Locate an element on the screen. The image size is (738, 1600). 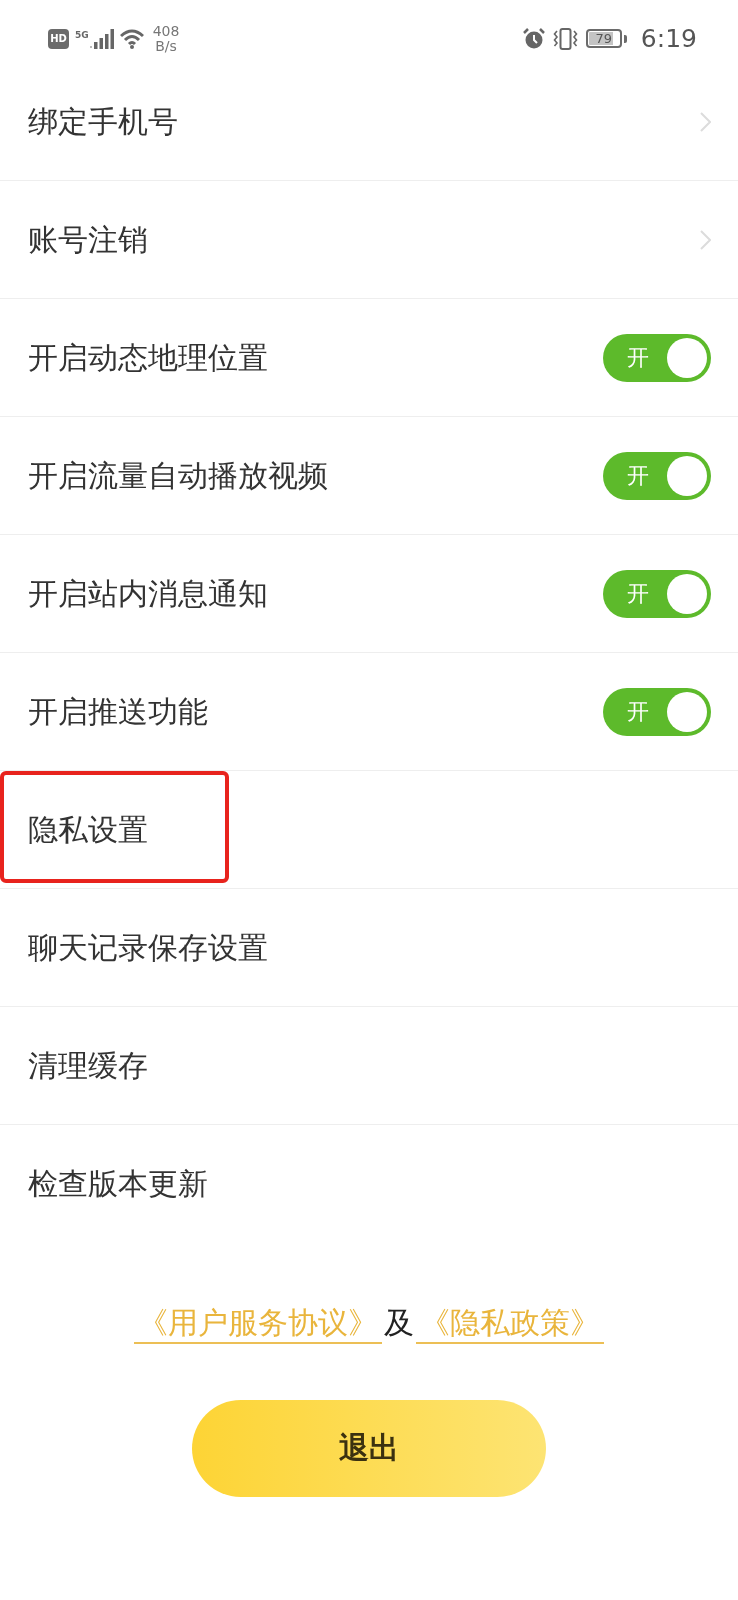
row-label: 检查版本更新 is located at coordinates (118, 1184).